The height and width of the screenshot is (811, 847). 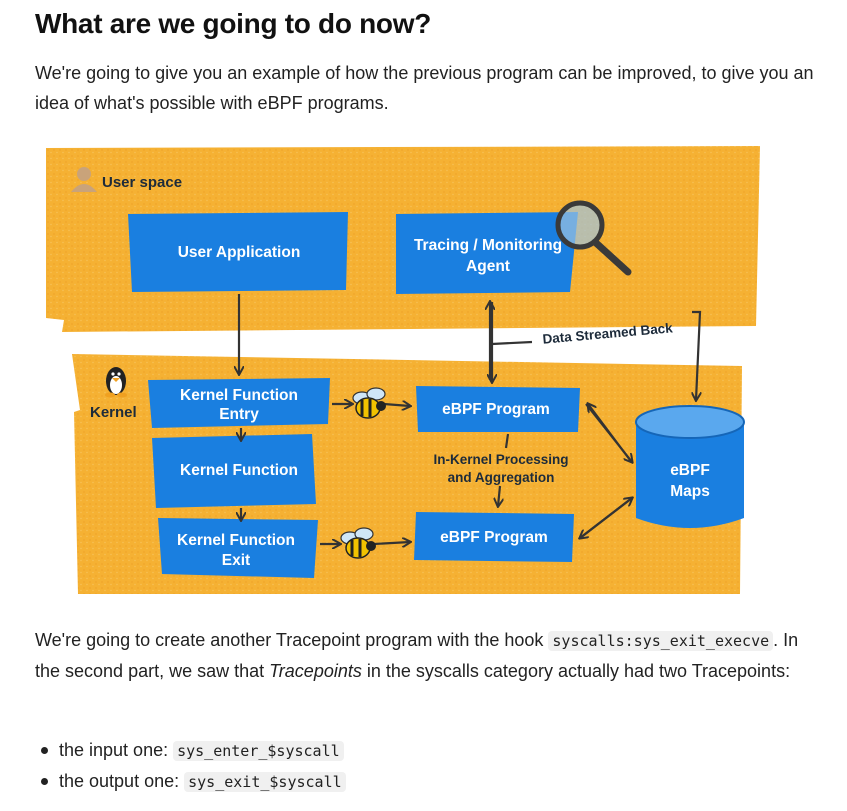 What do you see at coordinates (494, 537) in the screenshot?
I see `ebpf-program-bottom-text: eBPF Program` at bounding box center [494, 537].